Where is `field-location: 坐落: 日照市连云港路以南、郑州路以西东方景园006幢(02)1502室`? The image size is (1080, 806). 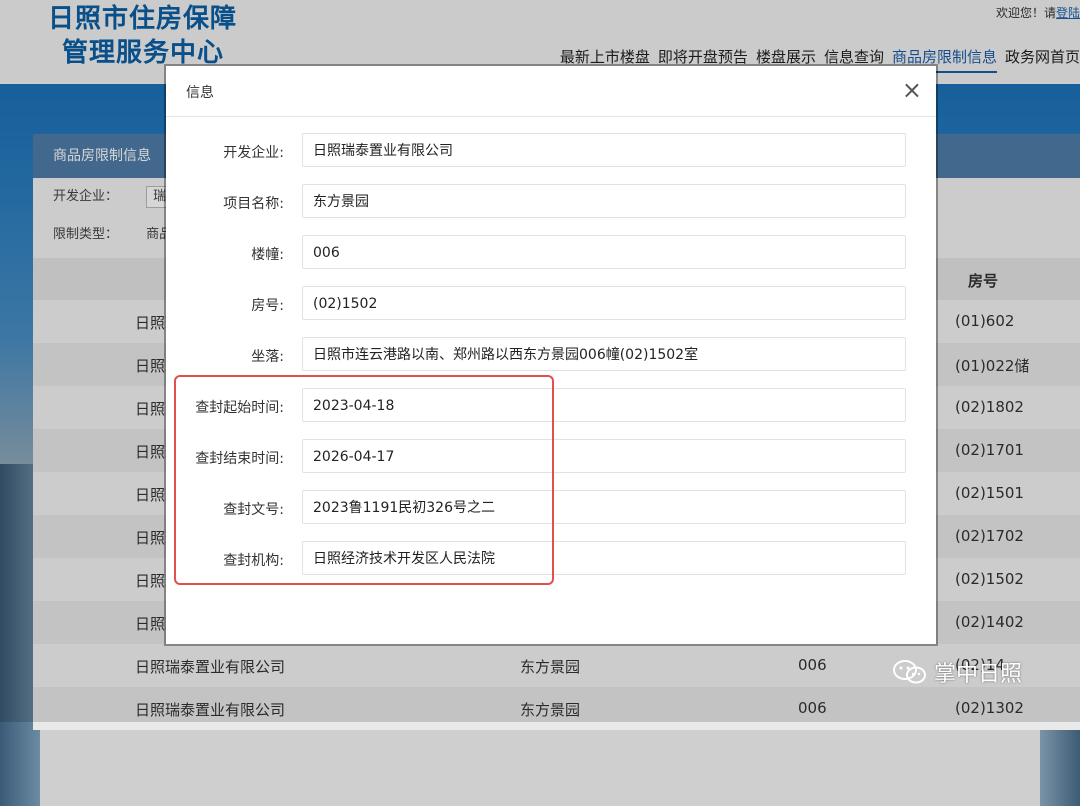
field-location: 坐落: 日照市连云港路以南、郑州路以西东方景园006幢(02)1502室 is located at coordinates (551, 355).